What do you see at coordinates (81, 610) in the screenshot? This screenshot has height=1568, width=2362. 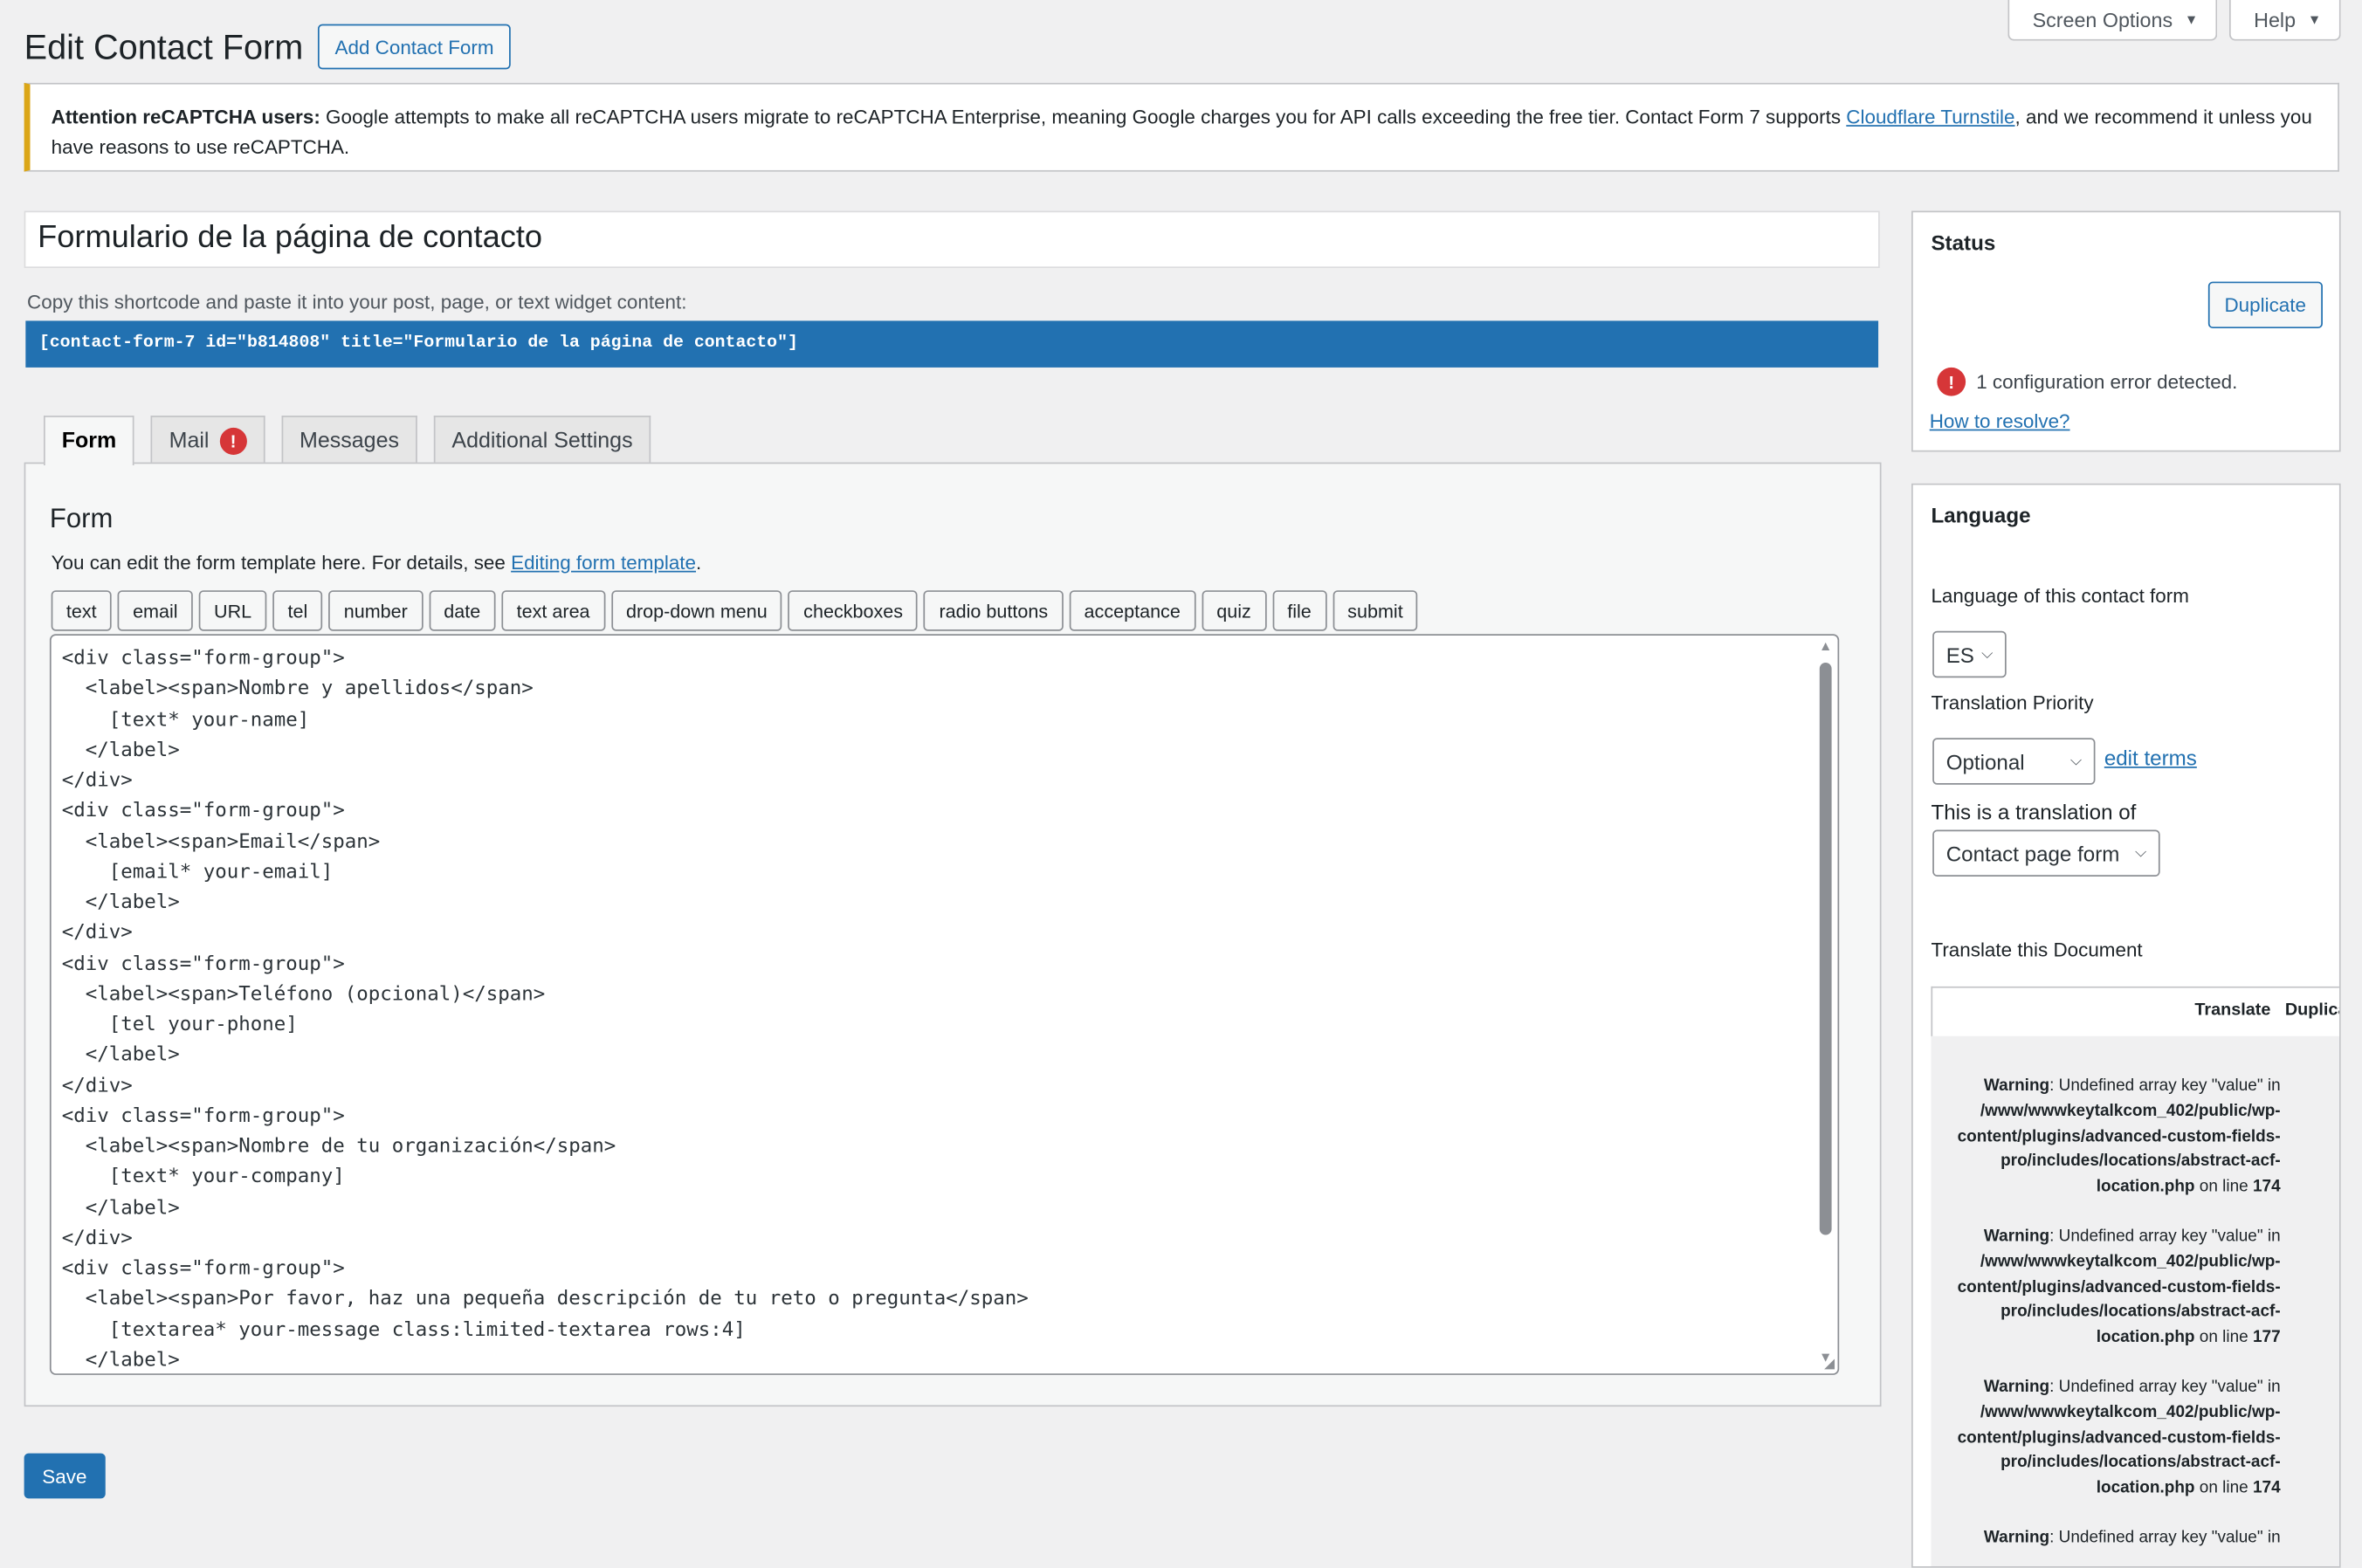 I see `tag-button-text: text` at bounding box center [81, 610].